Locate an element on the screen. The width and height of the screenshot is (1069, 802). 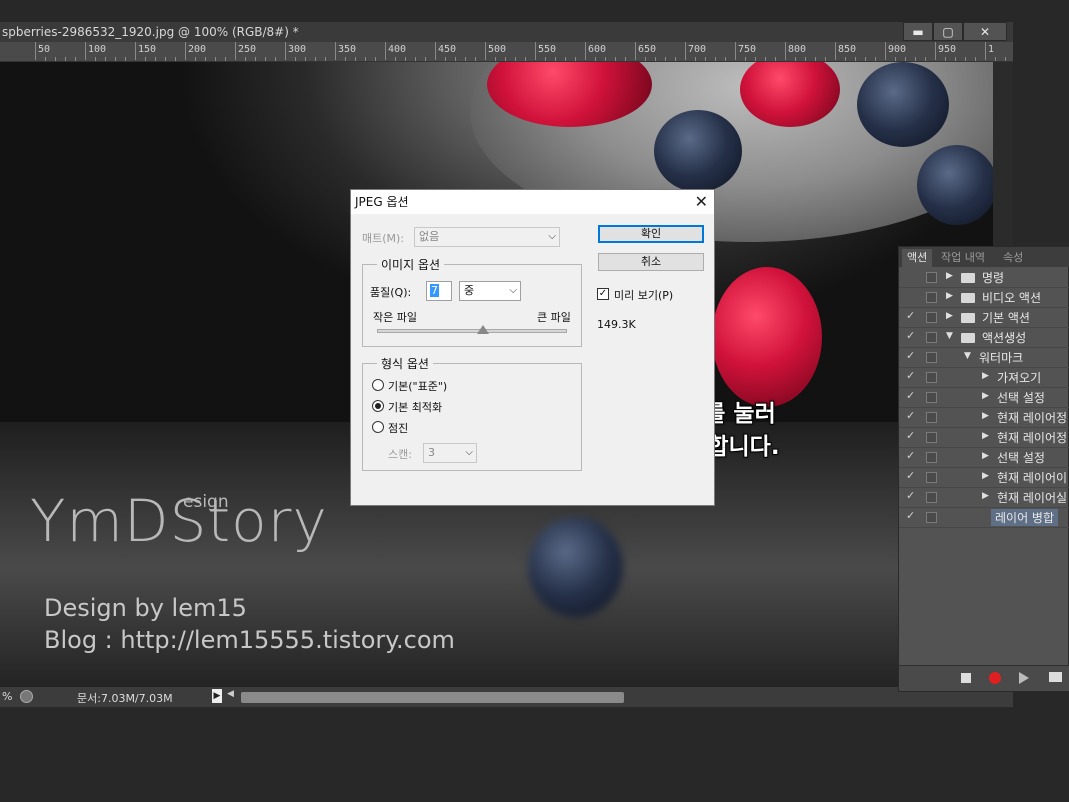
quality-slider is located at coordinates (472, 329).